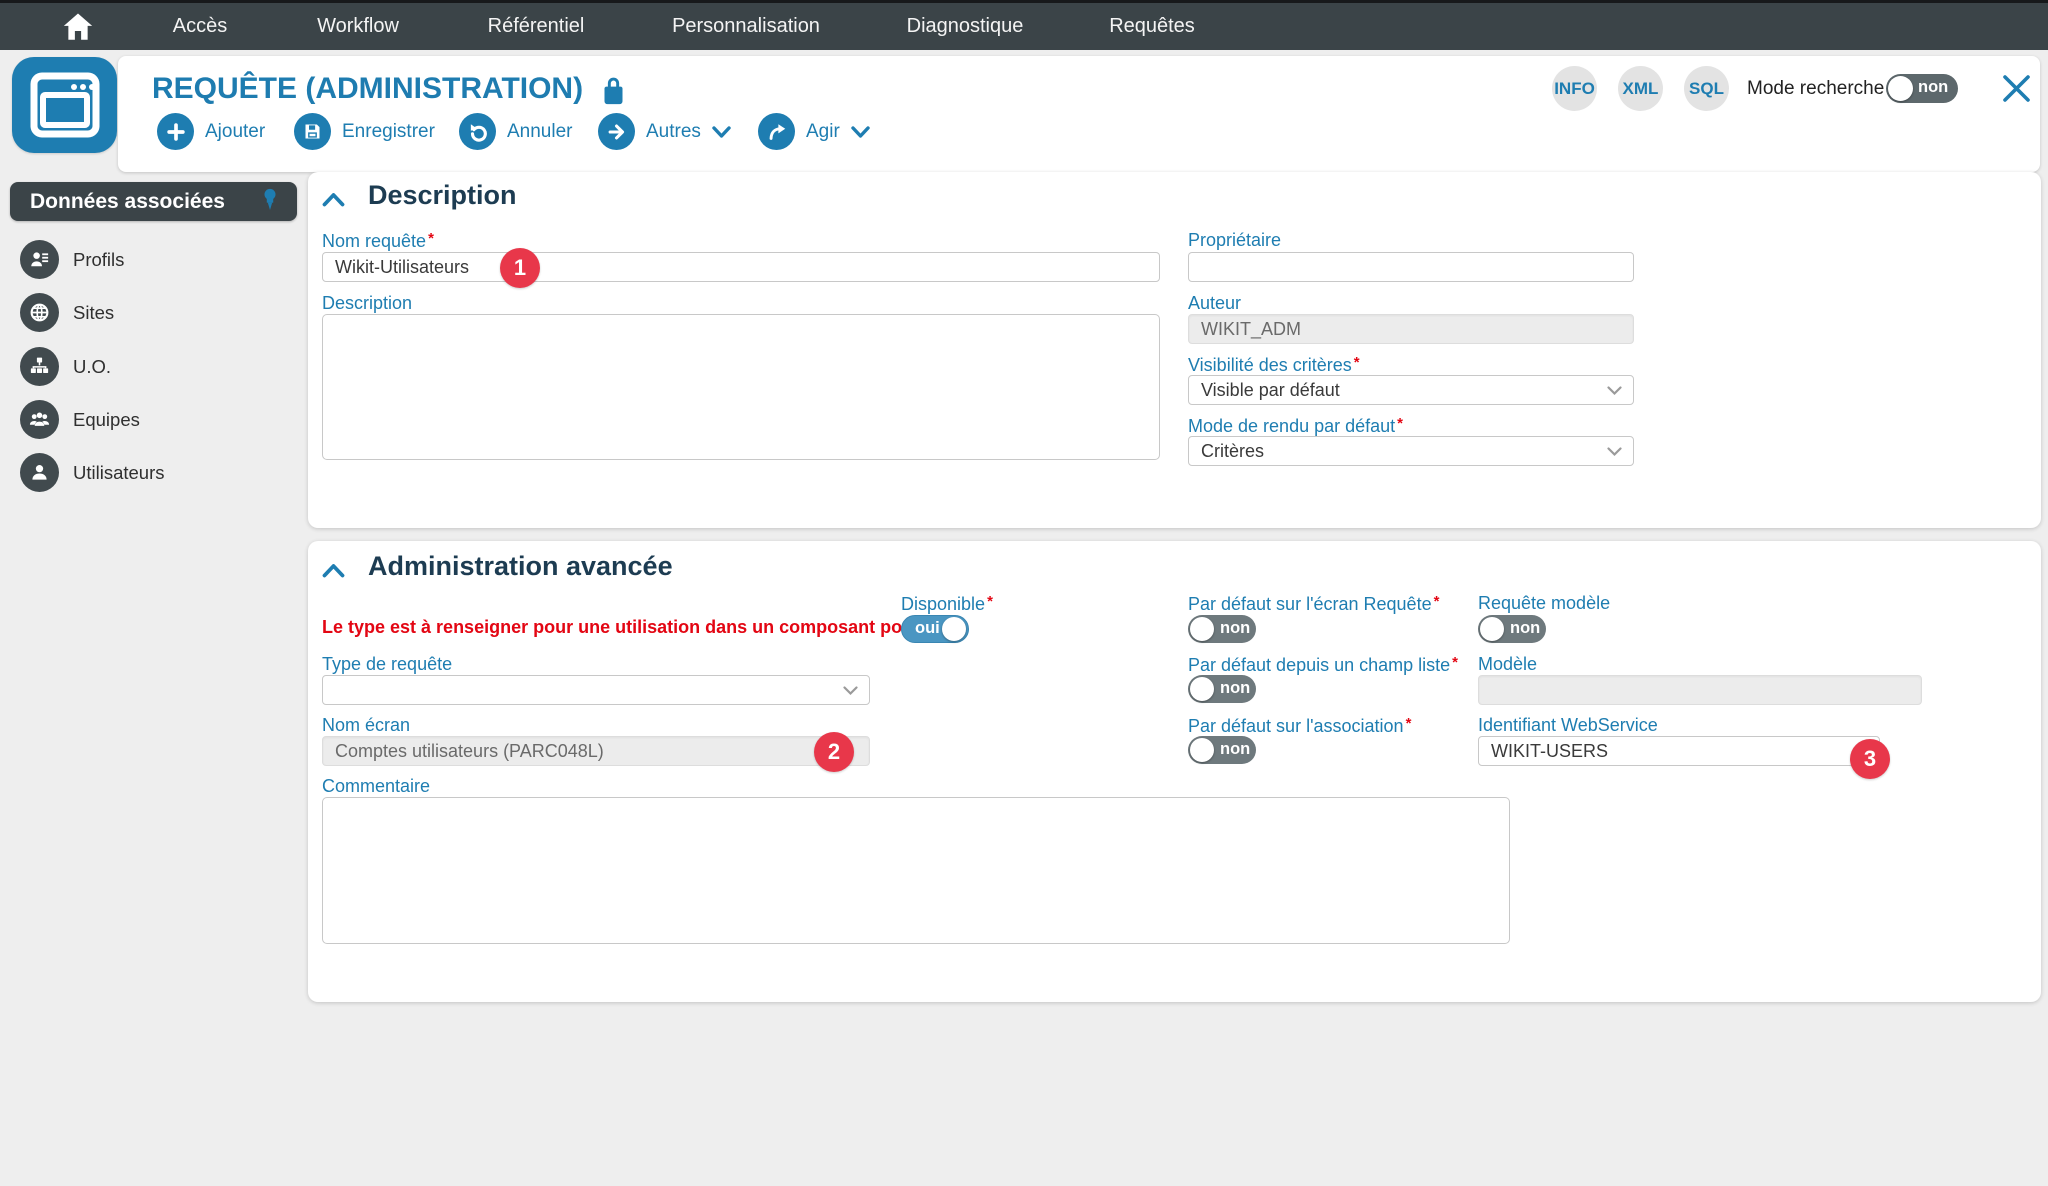 Image resolution: width=2048 pixels, height=1186 pixels. I want to click on autres-label: Autres, so click(673, 131).